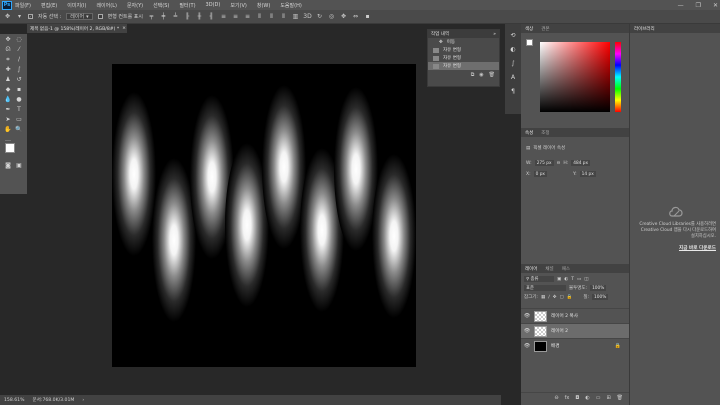  Describe the element at coordinates (598, 398) in the screenshot. I see `new-group-icon: ▭` at that location.